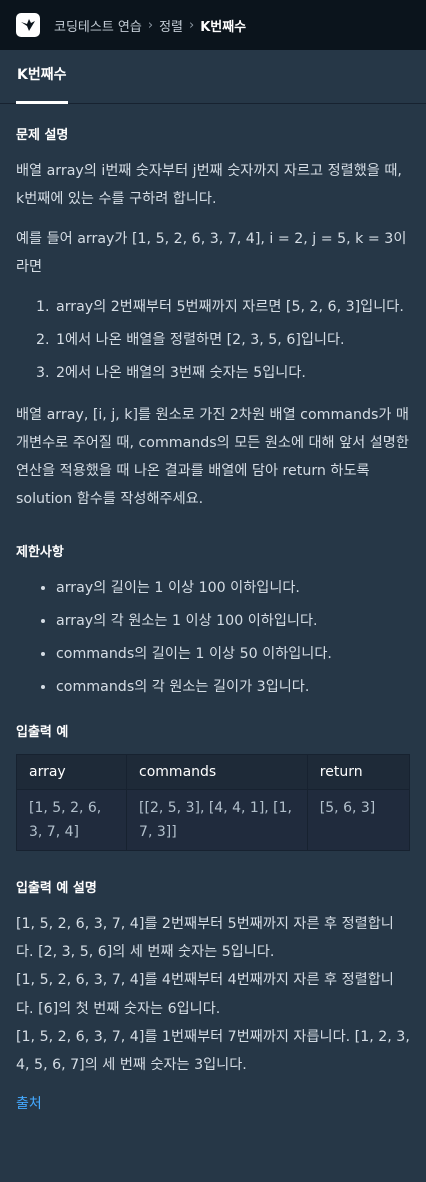  Describe the element at coordinates (42, 77) in the screenshot. I see `tab-problem: K번째수` at that location.